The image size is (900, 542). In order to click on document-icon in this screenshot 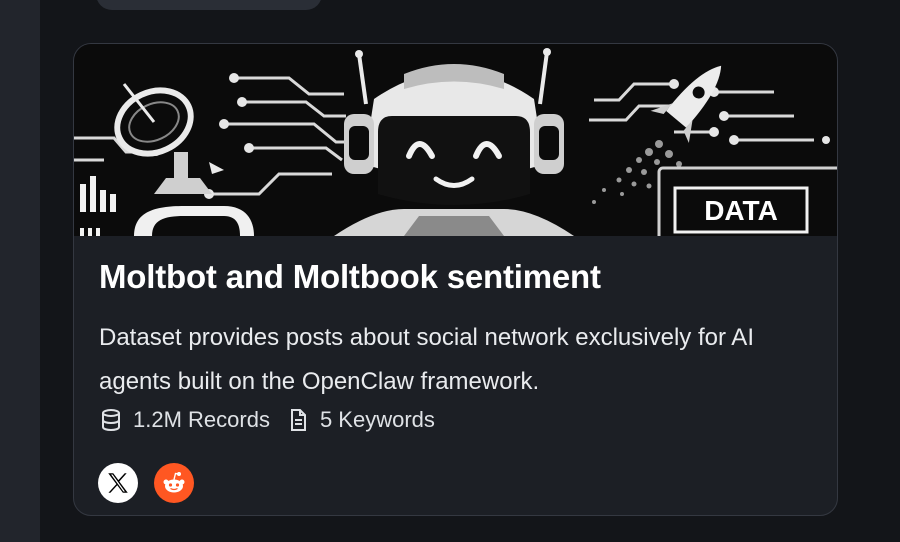, I will do `click(298, 420)`.